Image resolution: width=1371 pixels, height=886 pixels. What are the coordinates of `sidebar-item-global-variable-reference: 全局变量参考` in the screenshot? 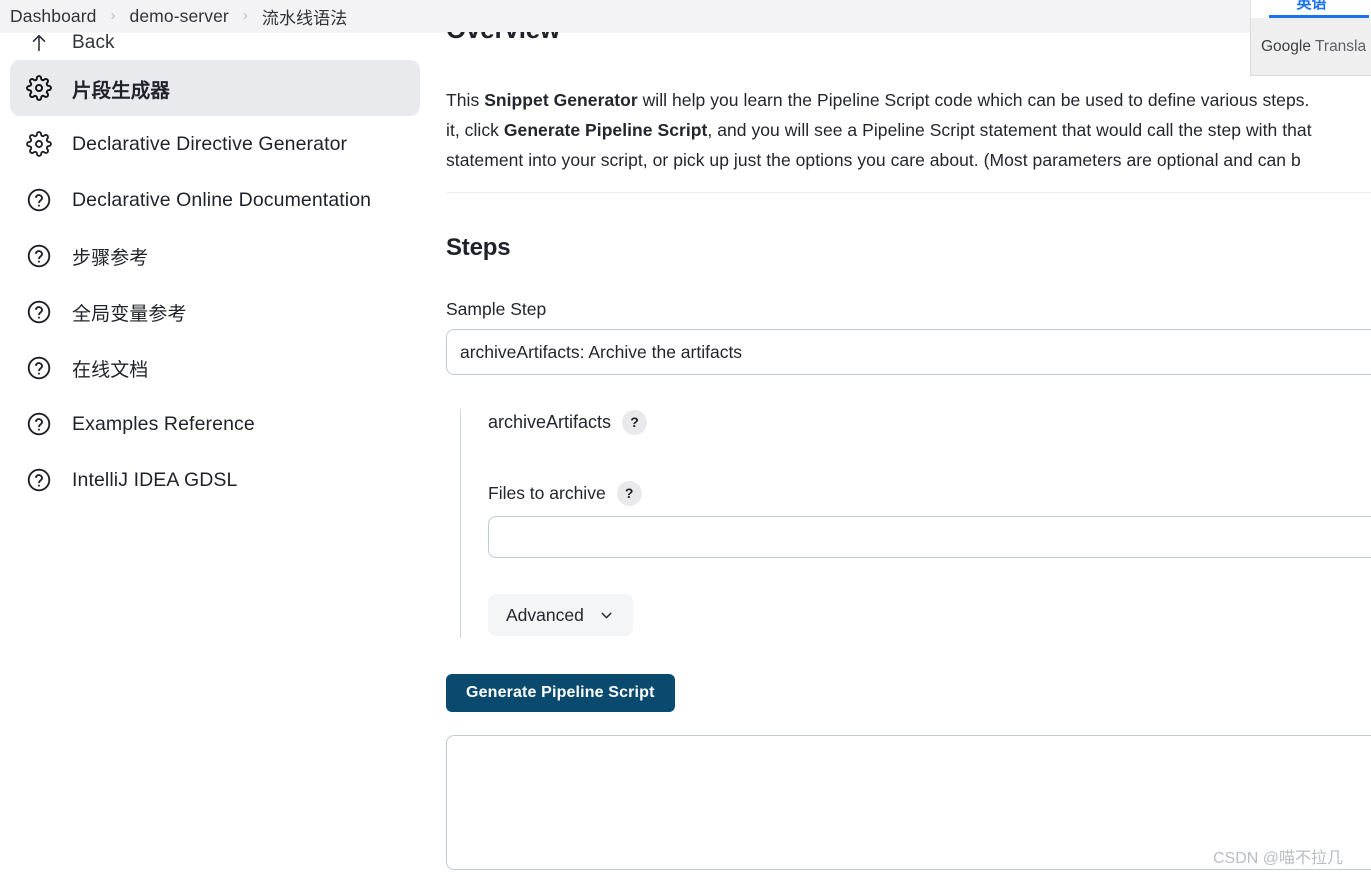 It's located at (215, 312).